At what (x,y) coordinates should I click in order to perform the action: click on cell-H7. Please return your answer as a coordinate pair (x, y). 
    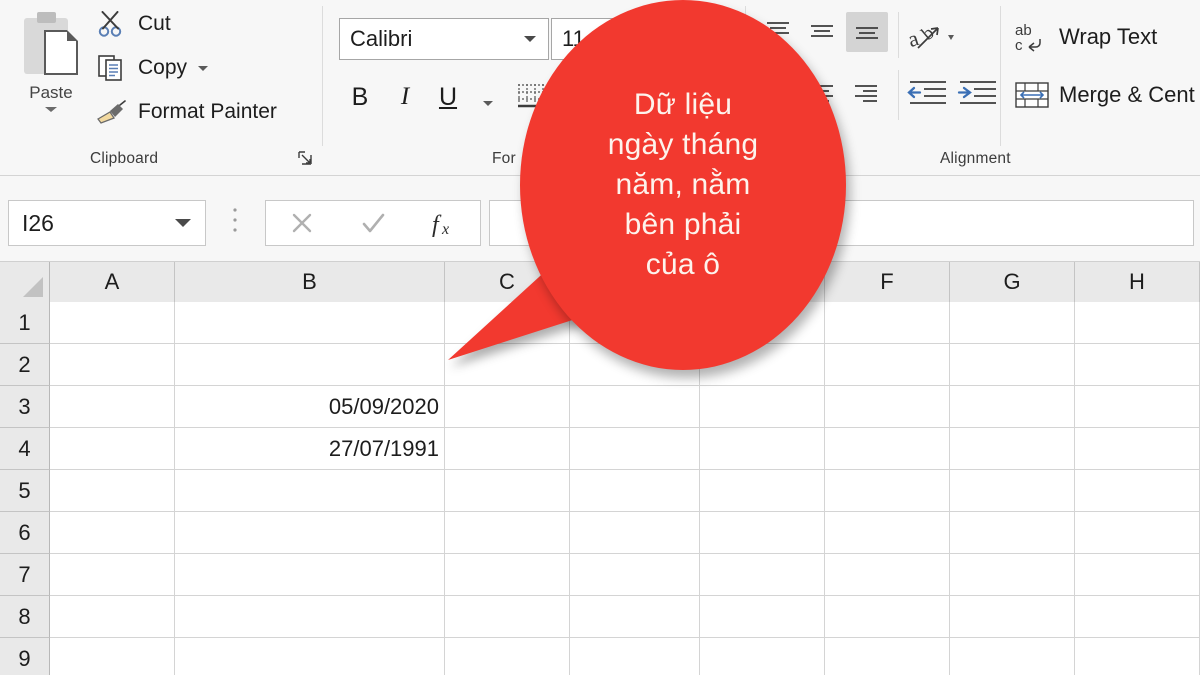
    Looking at the image, I should click on (1137, 575).